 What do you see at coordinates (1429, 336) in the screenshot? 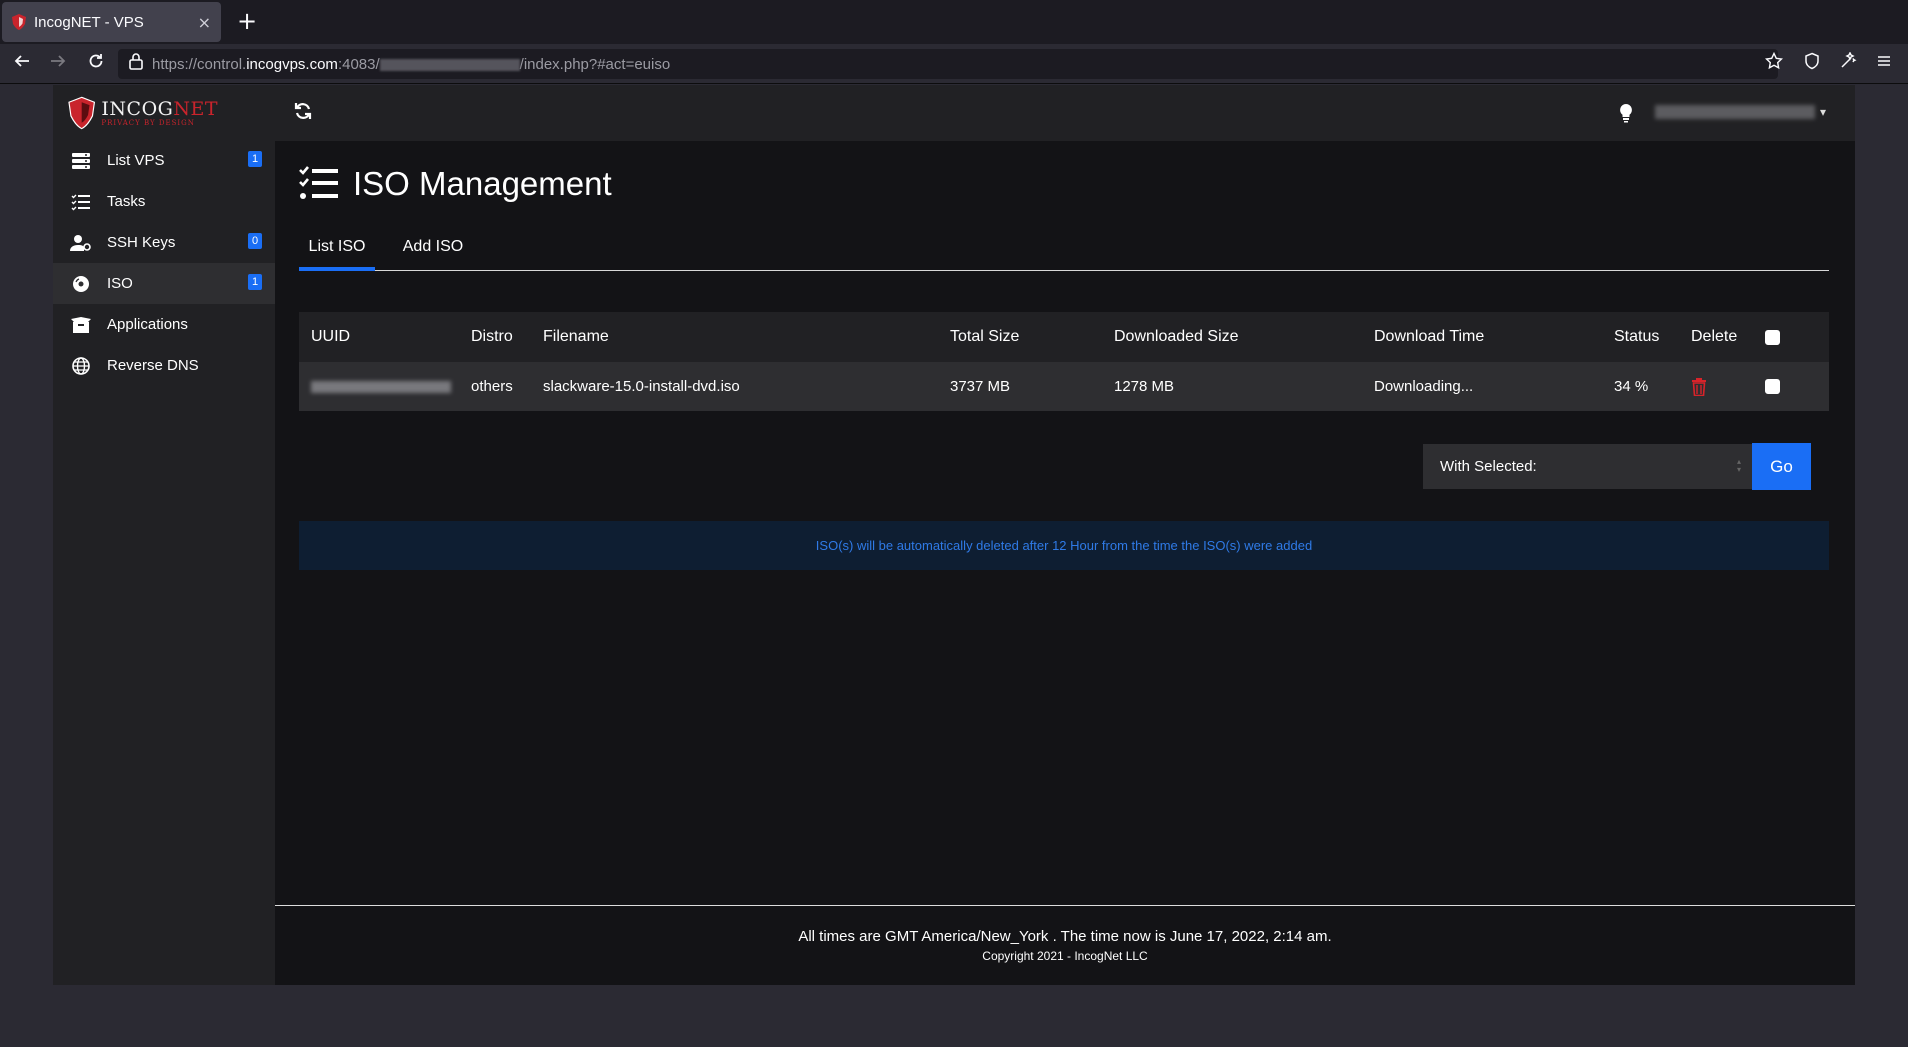
I see `col-download-time: Download Time` at bounding box center [1429, 336].